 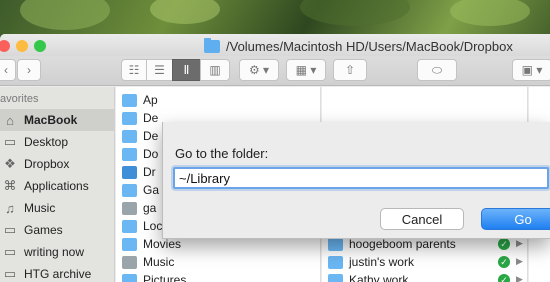 What do you see at coordinates (379, 277) in the screenshot?
I see `list-item-label: Kathy work` at bounding box center [379, 277].